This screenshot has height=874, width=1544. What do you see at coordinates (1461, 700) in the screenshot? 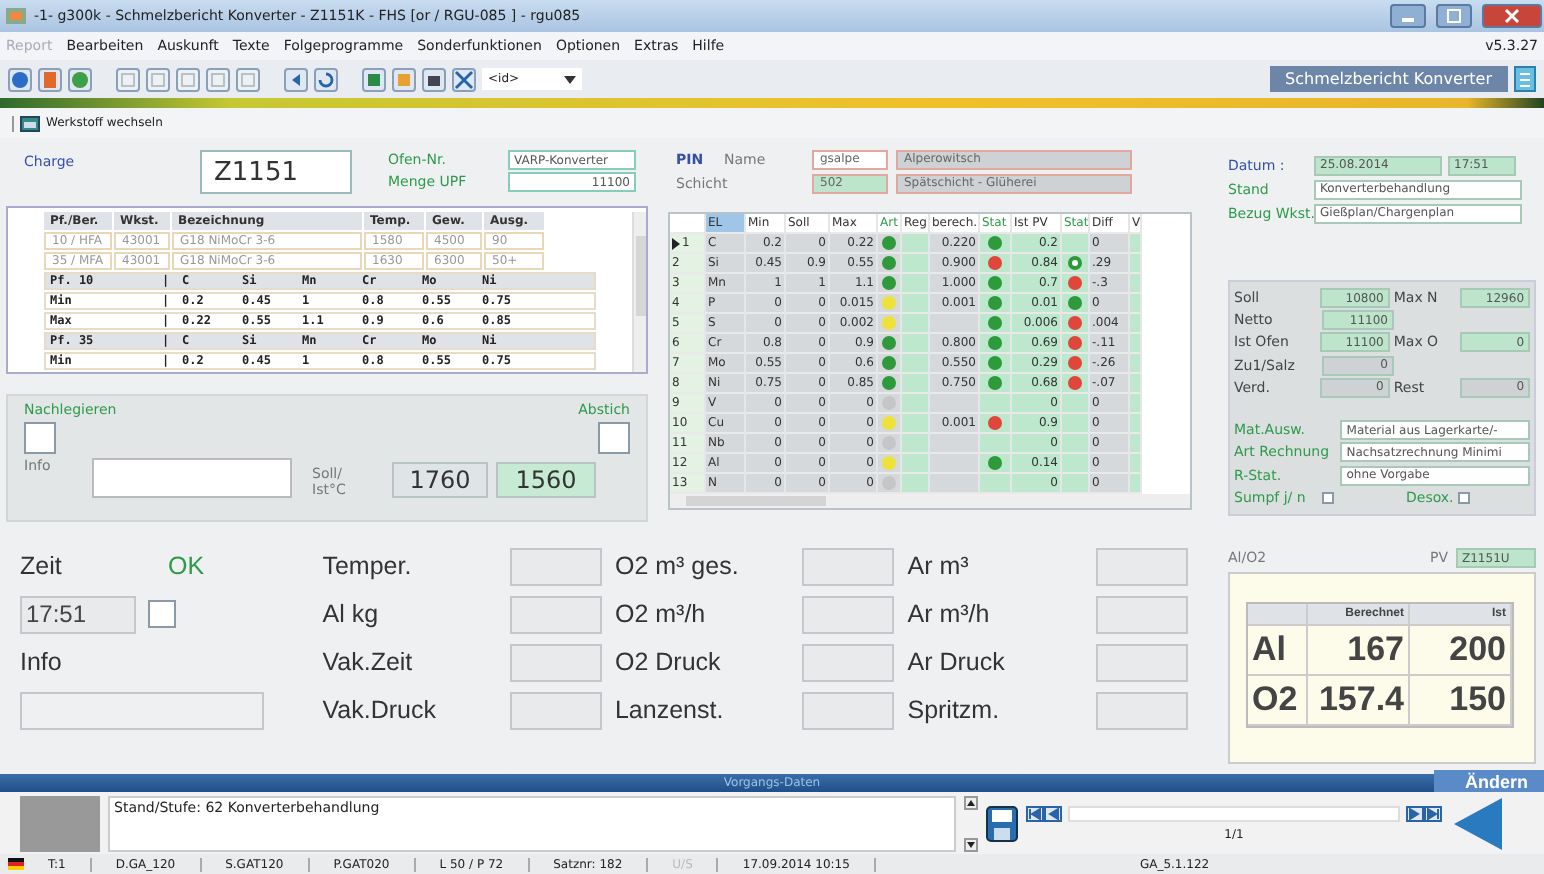
I see `table-cell: 150` at bounding box center [1461, 700].